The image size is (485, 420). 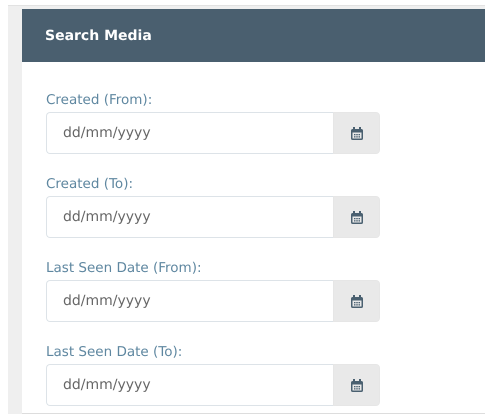 What do you see at coordinates (98, 36) in the screenshot?
I see `panel-title: Search Media` at bounding box center [98, 36].